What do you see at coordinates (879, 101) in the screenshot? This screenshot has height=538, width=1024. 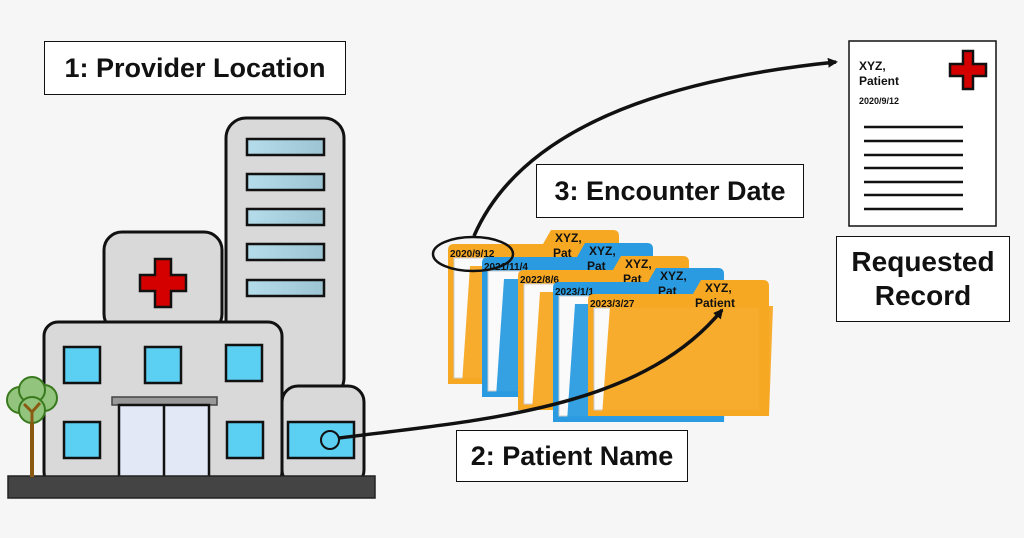 I see `record-date: 2020/9/12` at bounding box center [879, 101].